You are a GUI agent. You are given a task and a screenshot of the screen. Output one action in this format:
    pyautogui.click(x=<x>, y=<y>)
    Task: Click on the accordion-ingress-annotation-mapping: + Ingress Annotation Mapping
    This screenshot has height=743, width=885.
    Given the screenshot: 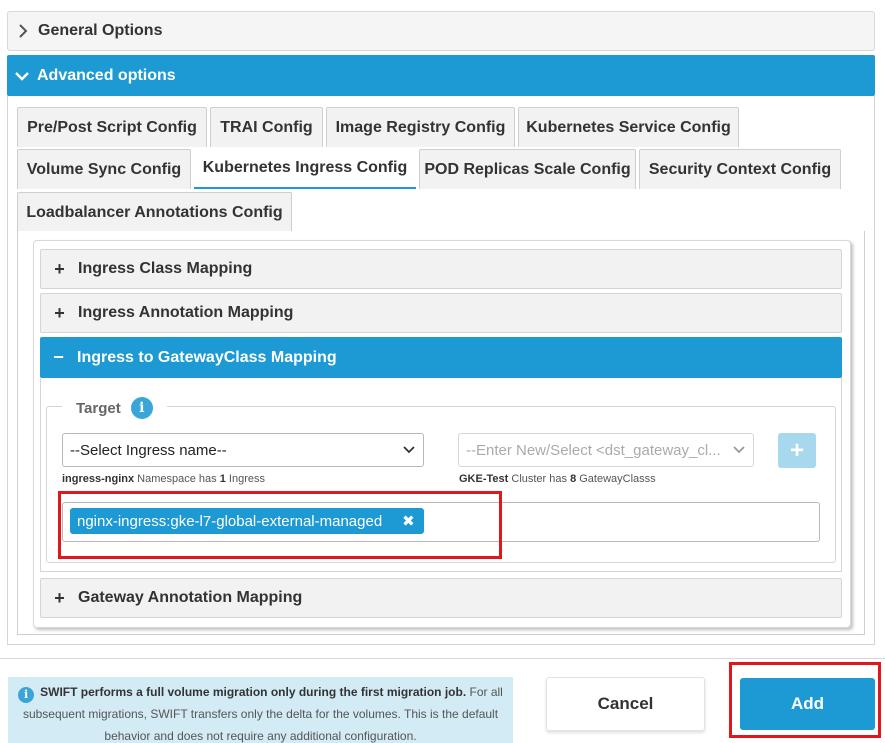 What is the action you would take?
    pyautogui.click(x=441, y=313)
    